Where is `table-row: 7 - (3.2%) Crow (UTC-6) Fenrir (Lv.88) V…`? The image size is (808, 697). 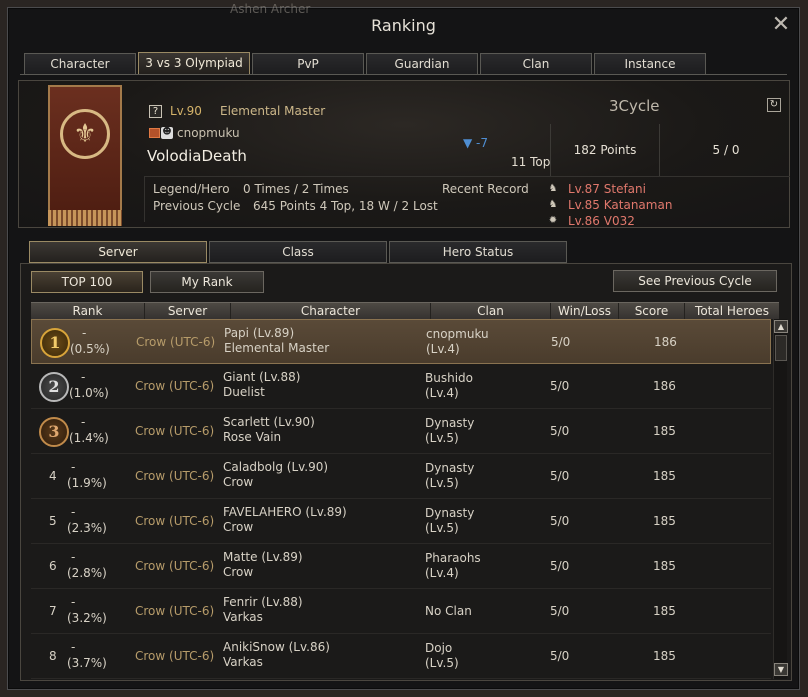 table-row: 7 - (3.2%) Crow (UTC-6) Fenrir (Lv.88) V… is located at coordinates (401, 611).